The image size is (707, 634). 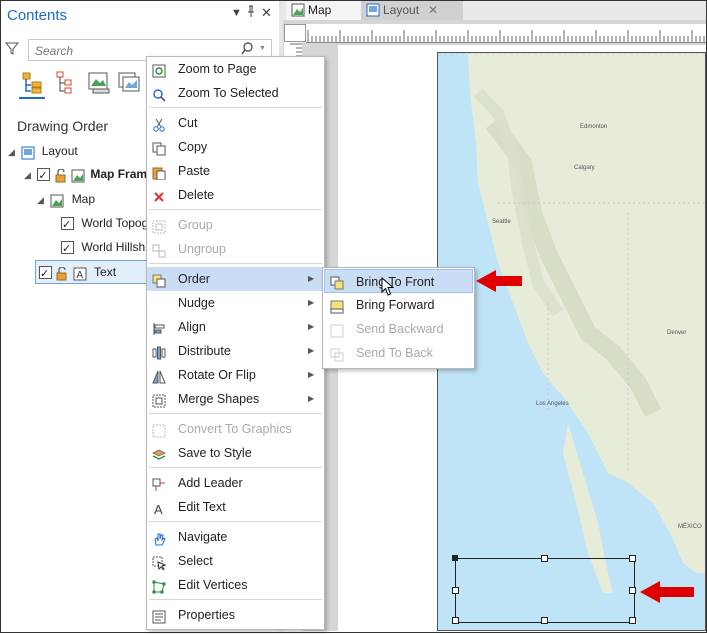 I want to click on tree-label: Map, so click(x=83, y=199).